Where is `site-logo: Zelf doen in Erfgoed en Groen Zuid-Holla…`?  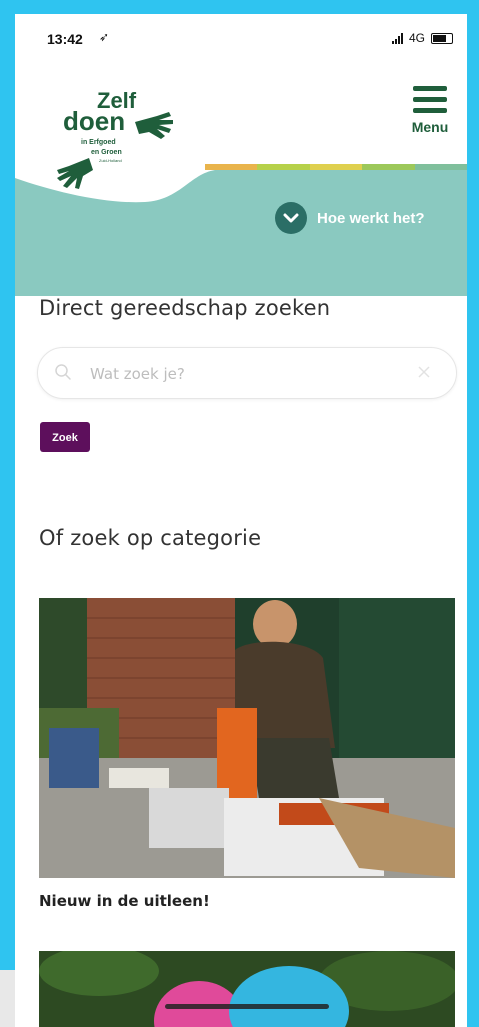 site-logo: Zelf doen in Erfgoed en Groen Zuid-Holla… is located at coordinates (119, 138).